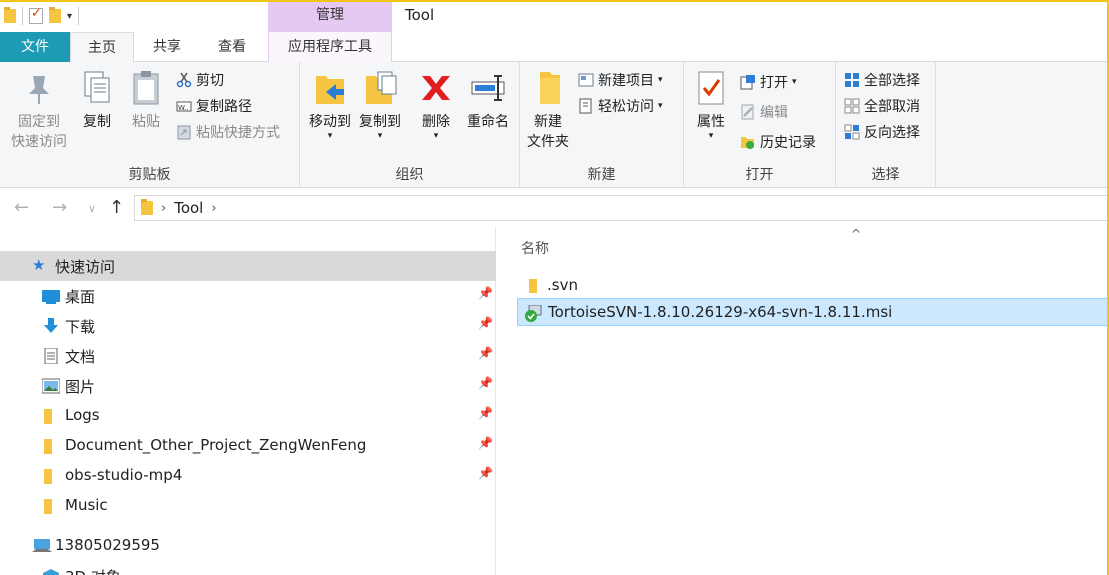 The height and width of the screenshot is (575, 1109). Describe the element at coordinates (748, 82) in the screenshot. I see `open-icon` at that location.